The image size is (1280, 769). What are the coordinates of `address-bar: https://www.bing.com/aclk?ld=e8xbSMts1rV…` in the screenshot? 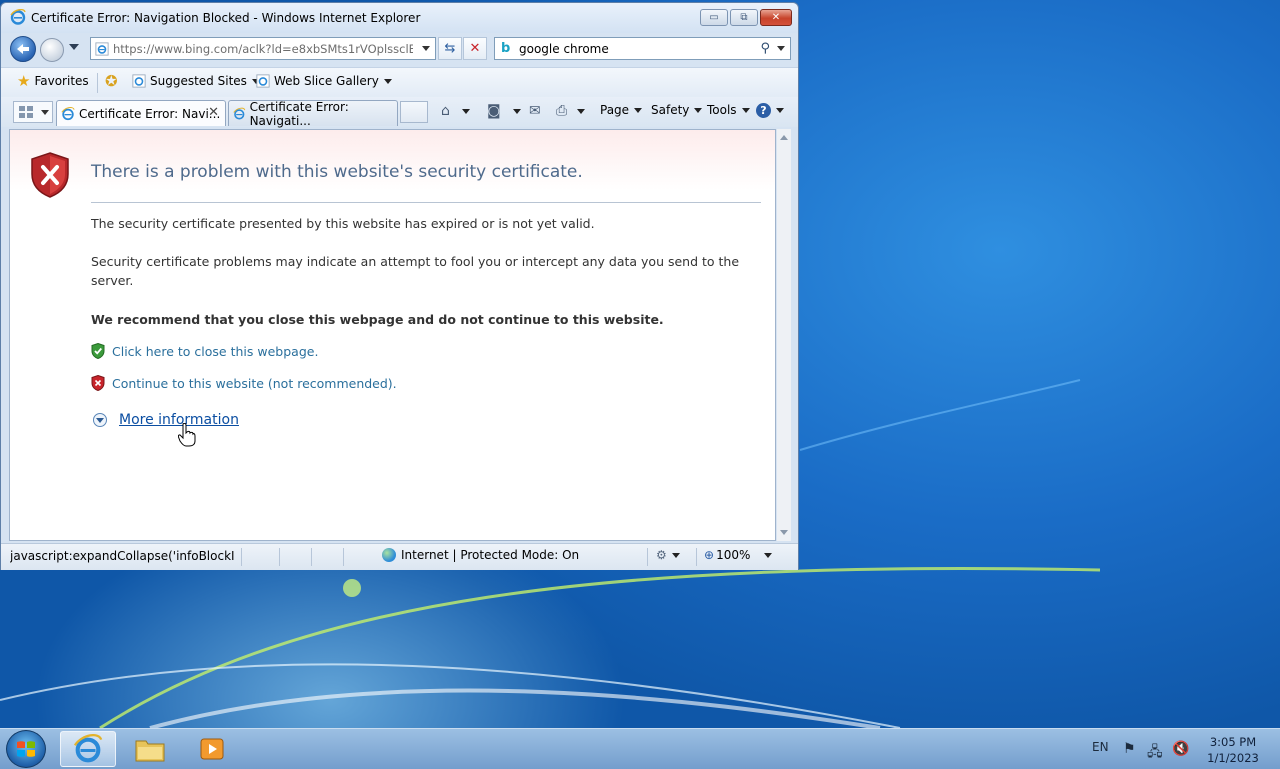 It's located at (263, 48).